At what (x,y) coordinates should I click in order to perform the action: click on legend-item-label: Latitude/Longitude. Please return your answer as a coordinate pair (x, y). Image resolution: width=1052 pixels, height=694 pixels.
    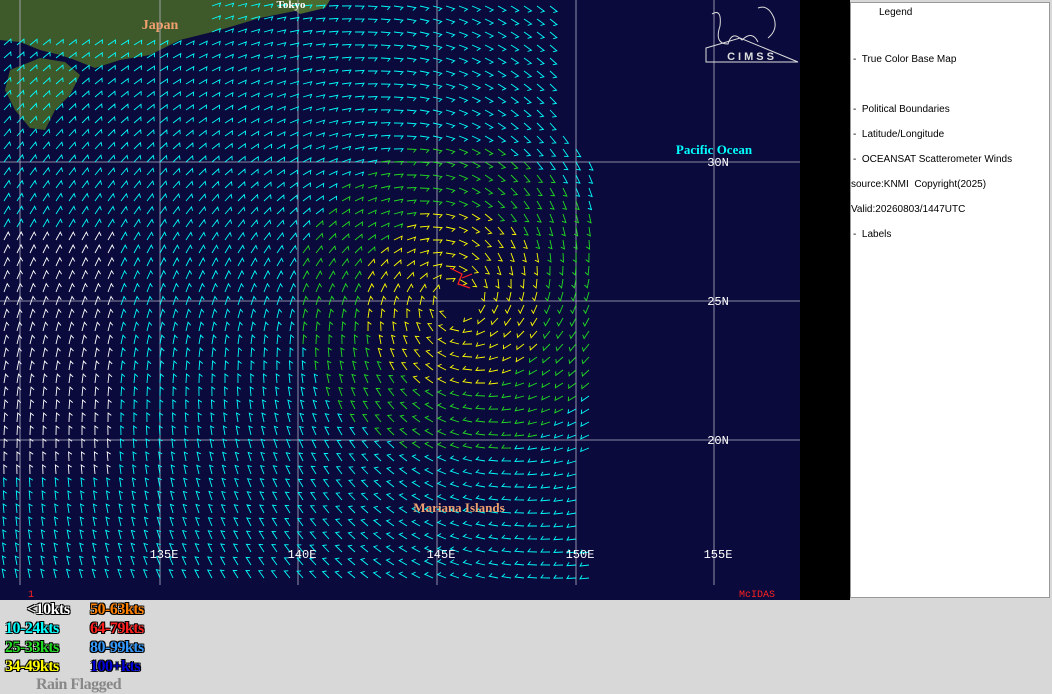
    Looking at the image, I should click on (903, 134).